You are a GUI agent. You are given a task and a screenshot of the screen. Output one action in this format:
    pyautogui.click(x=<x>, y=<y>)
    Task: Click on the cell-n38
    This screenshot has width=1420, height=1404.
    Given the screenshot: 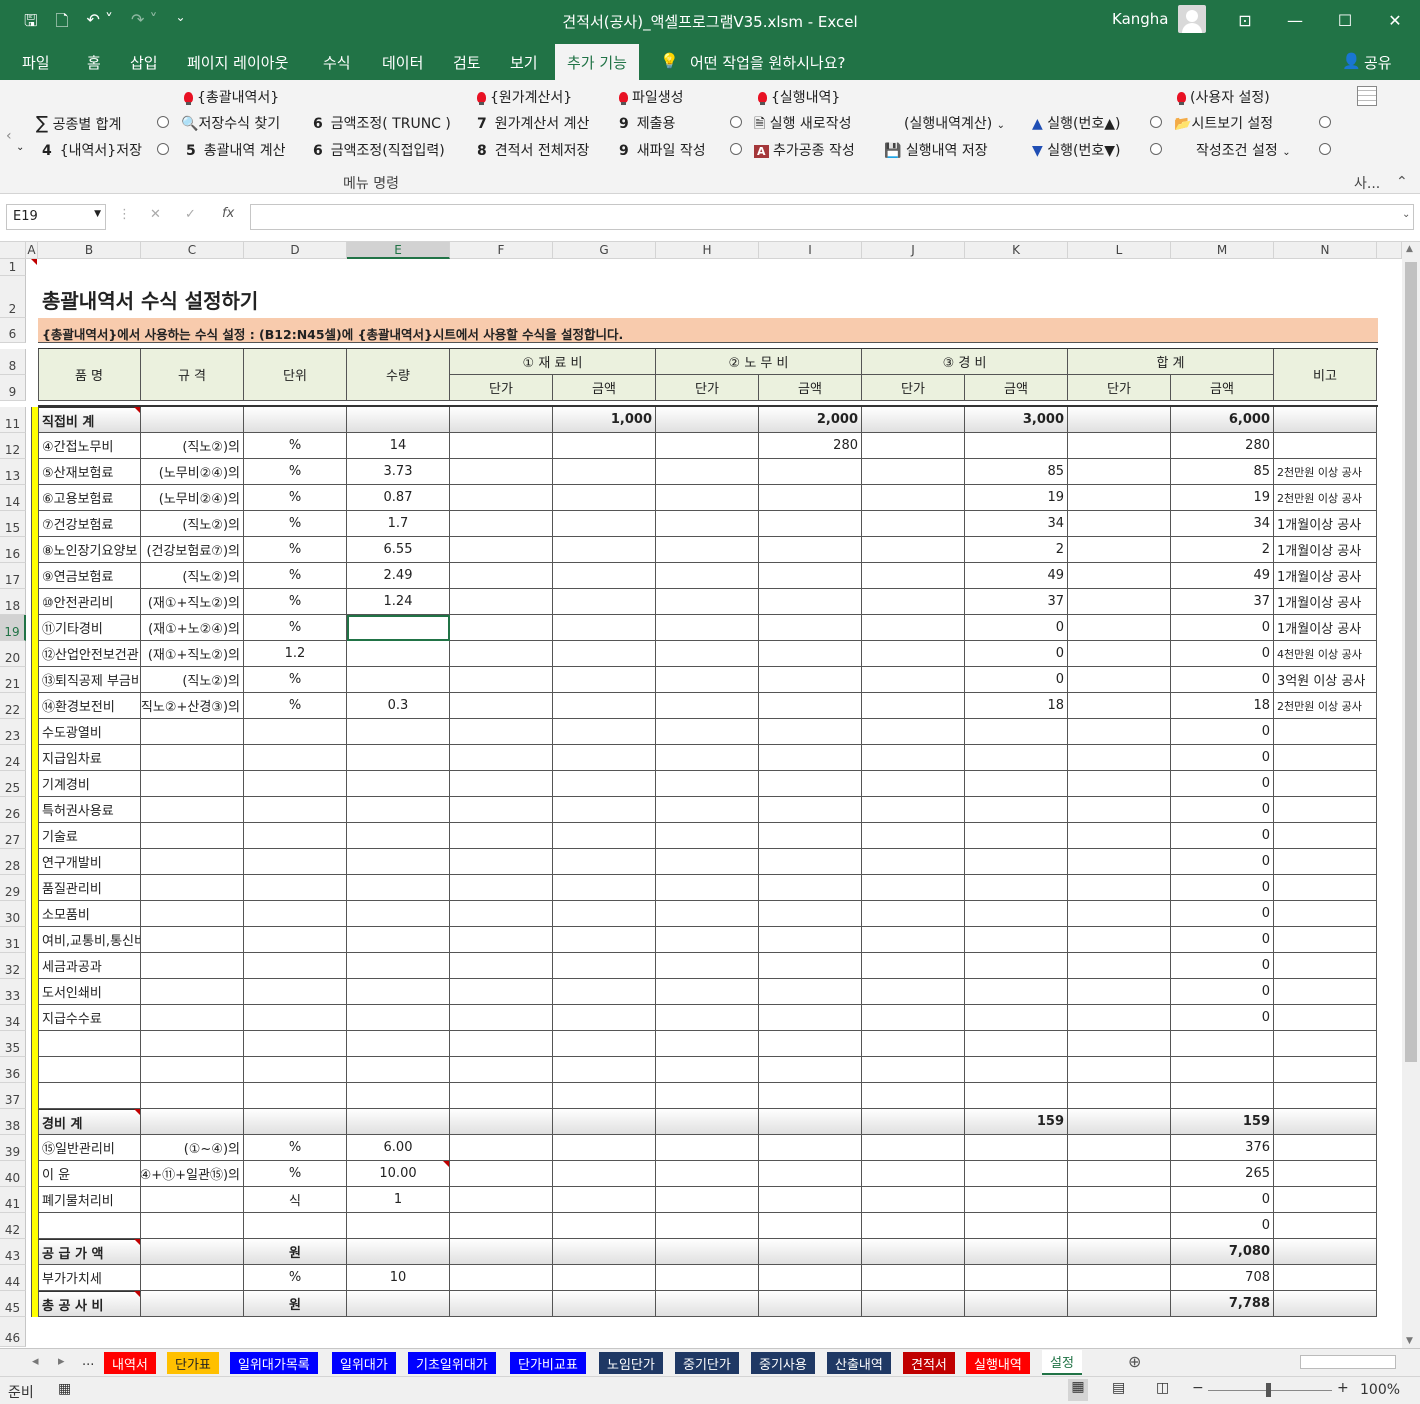 What is the action you would take?
    pyautogui.click(x=1325, y=1122)
    